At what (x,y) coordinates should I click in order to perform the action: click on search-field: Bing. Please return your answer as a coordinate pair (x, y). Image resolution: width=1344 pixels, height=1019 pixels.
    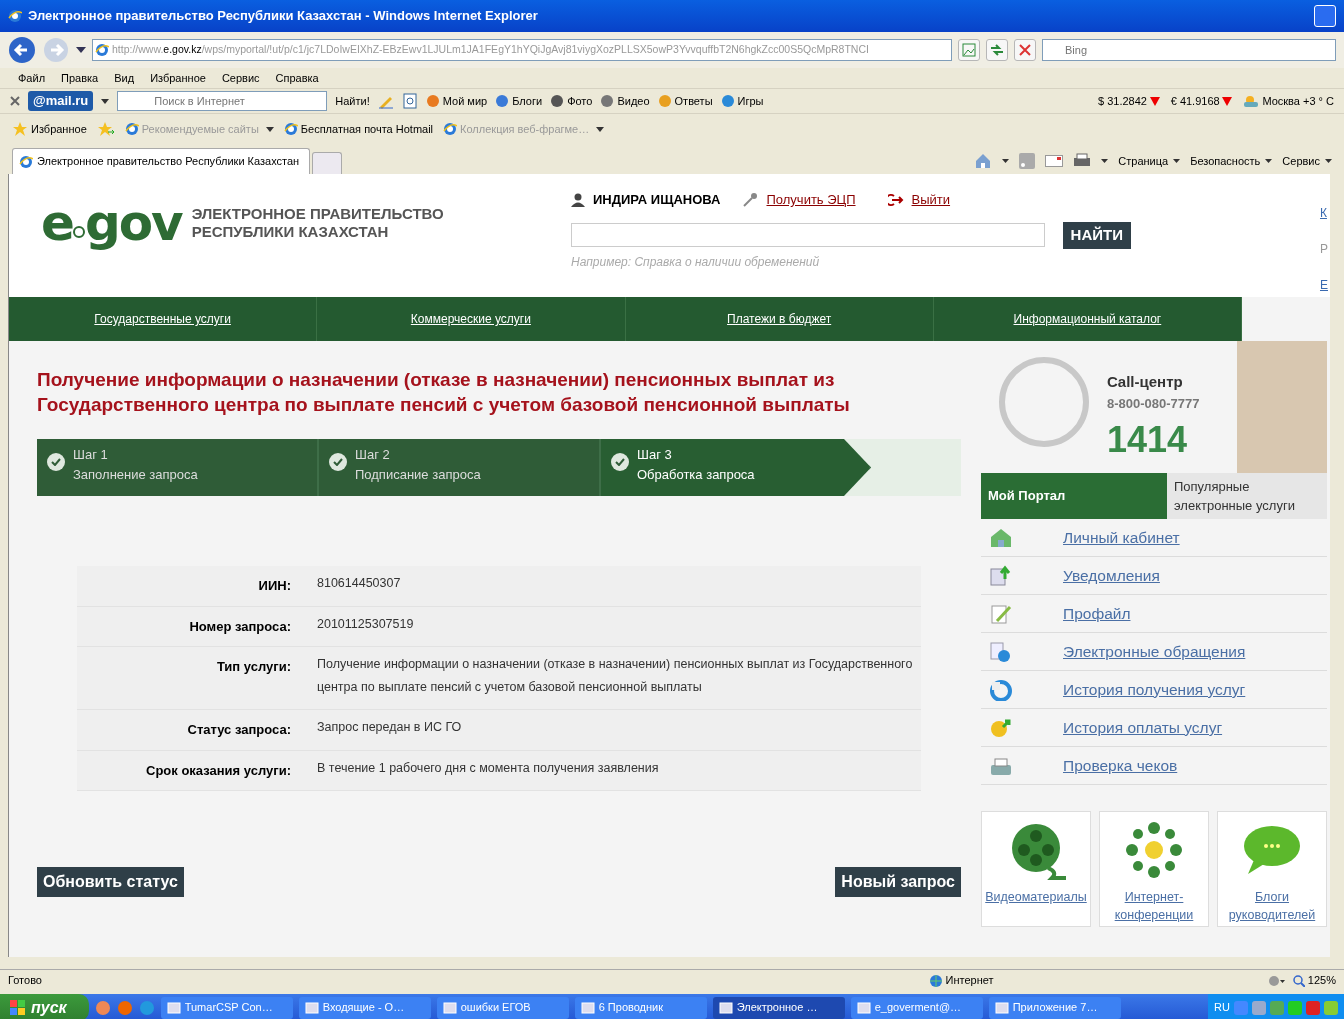
    Looking at the image, I should click on (1189, 50).